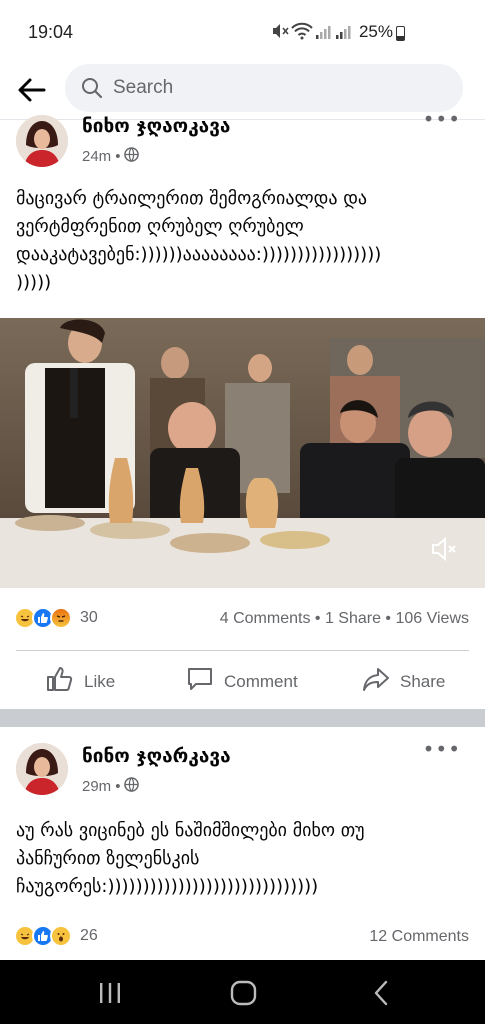 This screenshot has width=485, height=1024. What do you see at coordinates (92, 90) in the screenshot?
I see `search-icon` at bounding box center [92, 90].